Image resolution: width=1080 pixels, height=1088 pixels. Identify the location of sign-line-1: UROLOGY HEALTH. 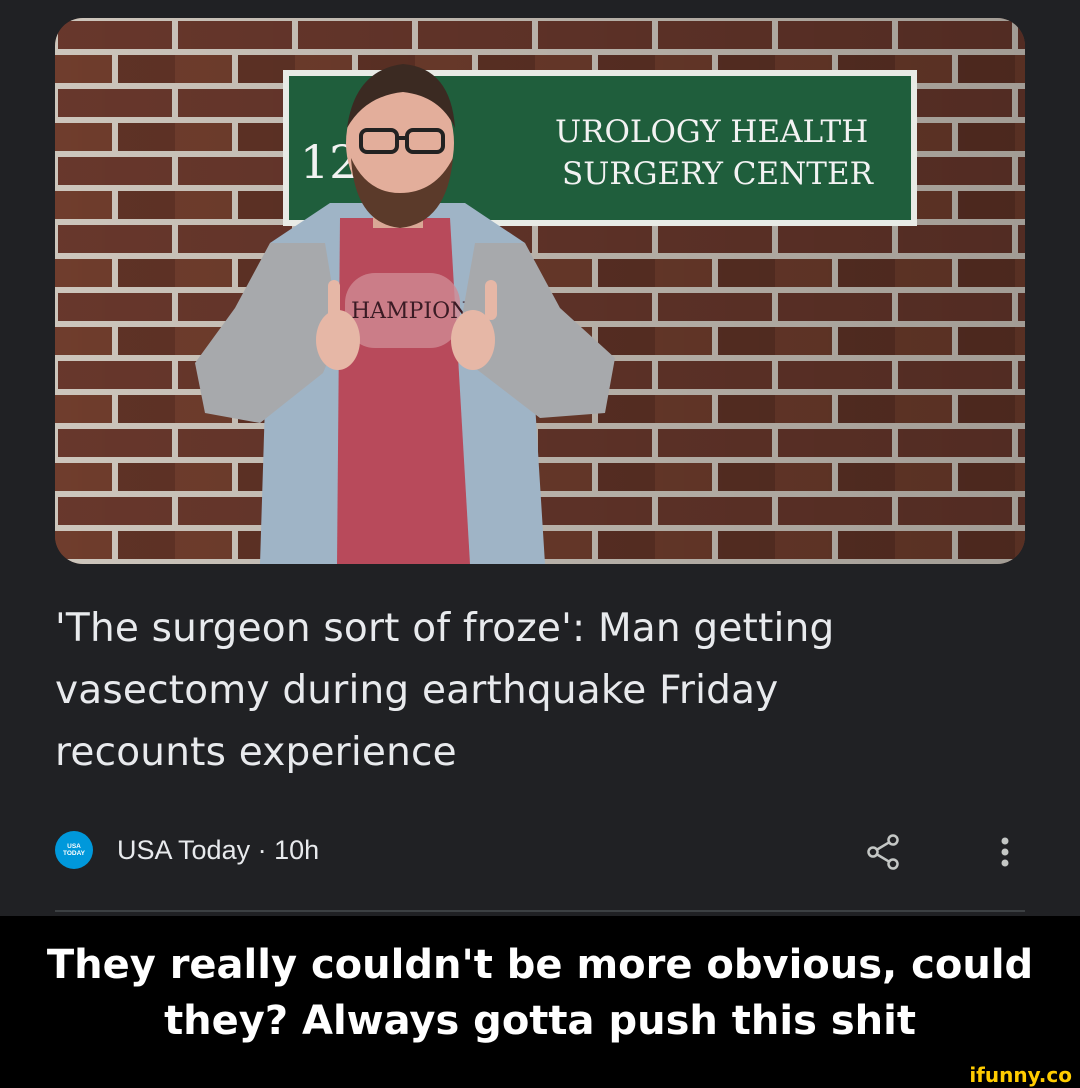
(711, 132).